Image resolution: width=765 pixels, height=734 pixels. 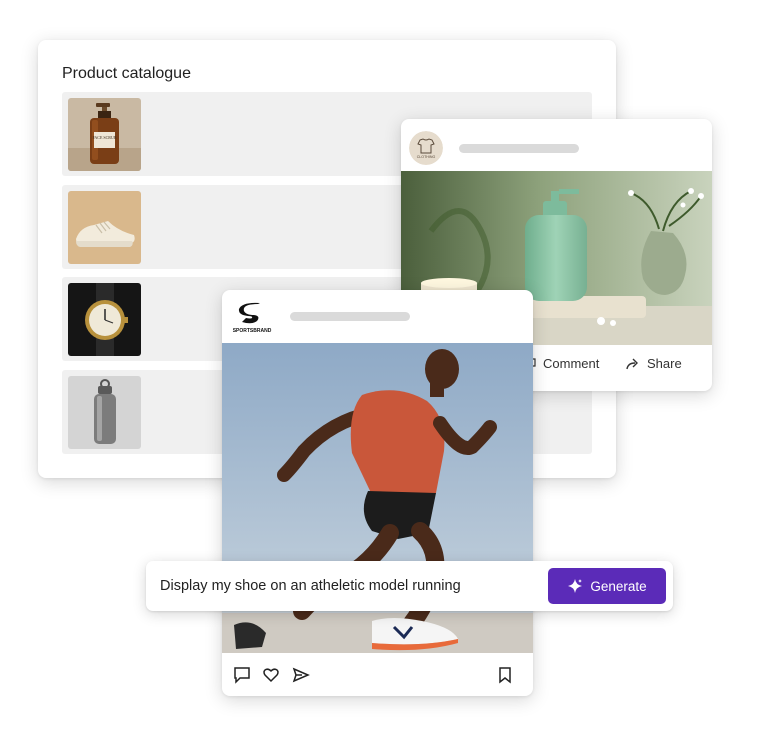 What do you see at coordinates (505, 675) in the screenshot?
I see `bookmark-icon` at bounding box center [505, 675].